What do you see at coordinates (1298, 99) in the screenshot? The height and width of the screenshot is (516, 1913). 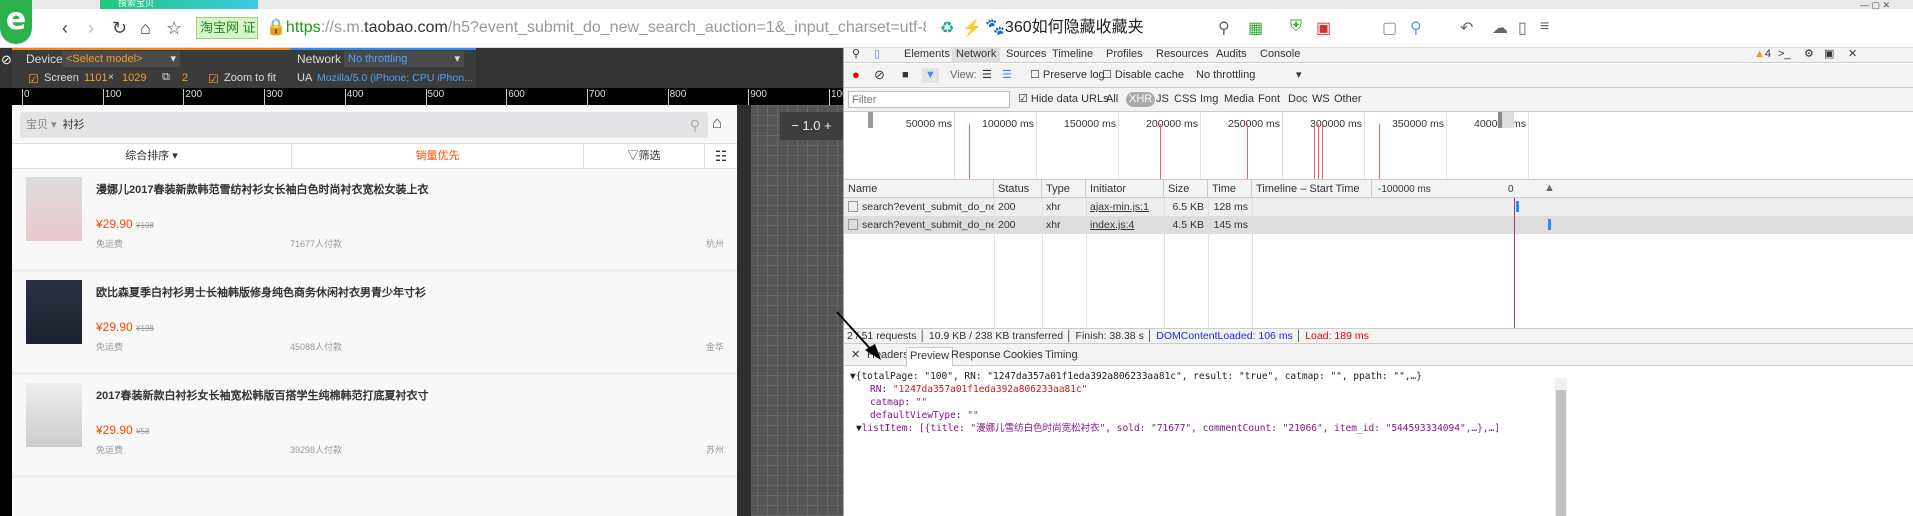 I see `filter-type-doc: Doc` at bounding box center [1298, 99].